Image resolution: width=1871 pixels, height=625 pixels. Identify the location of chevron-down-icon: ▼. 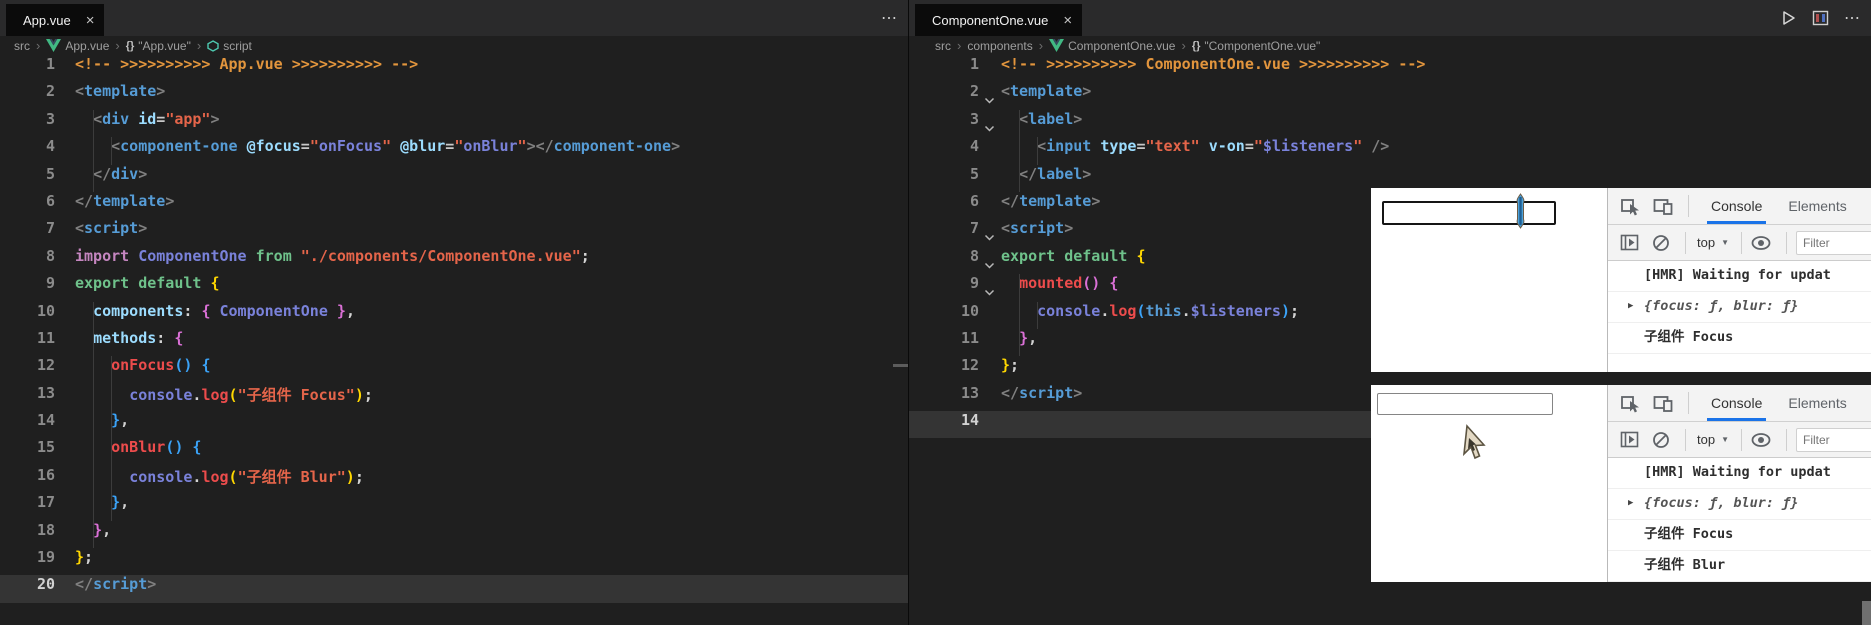
(1725, 439).